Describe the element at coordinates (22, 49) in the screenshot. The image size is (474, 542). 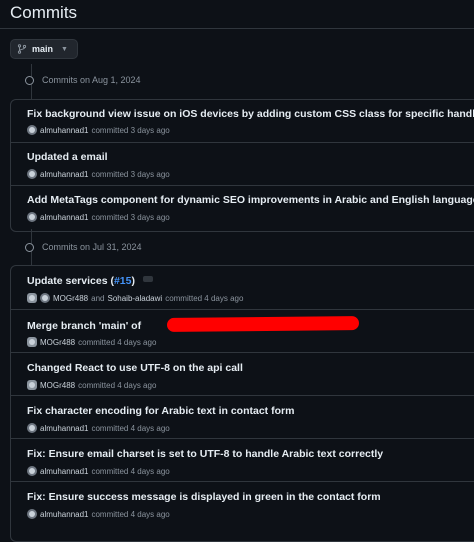
I see `git-branch-icon` at that location.